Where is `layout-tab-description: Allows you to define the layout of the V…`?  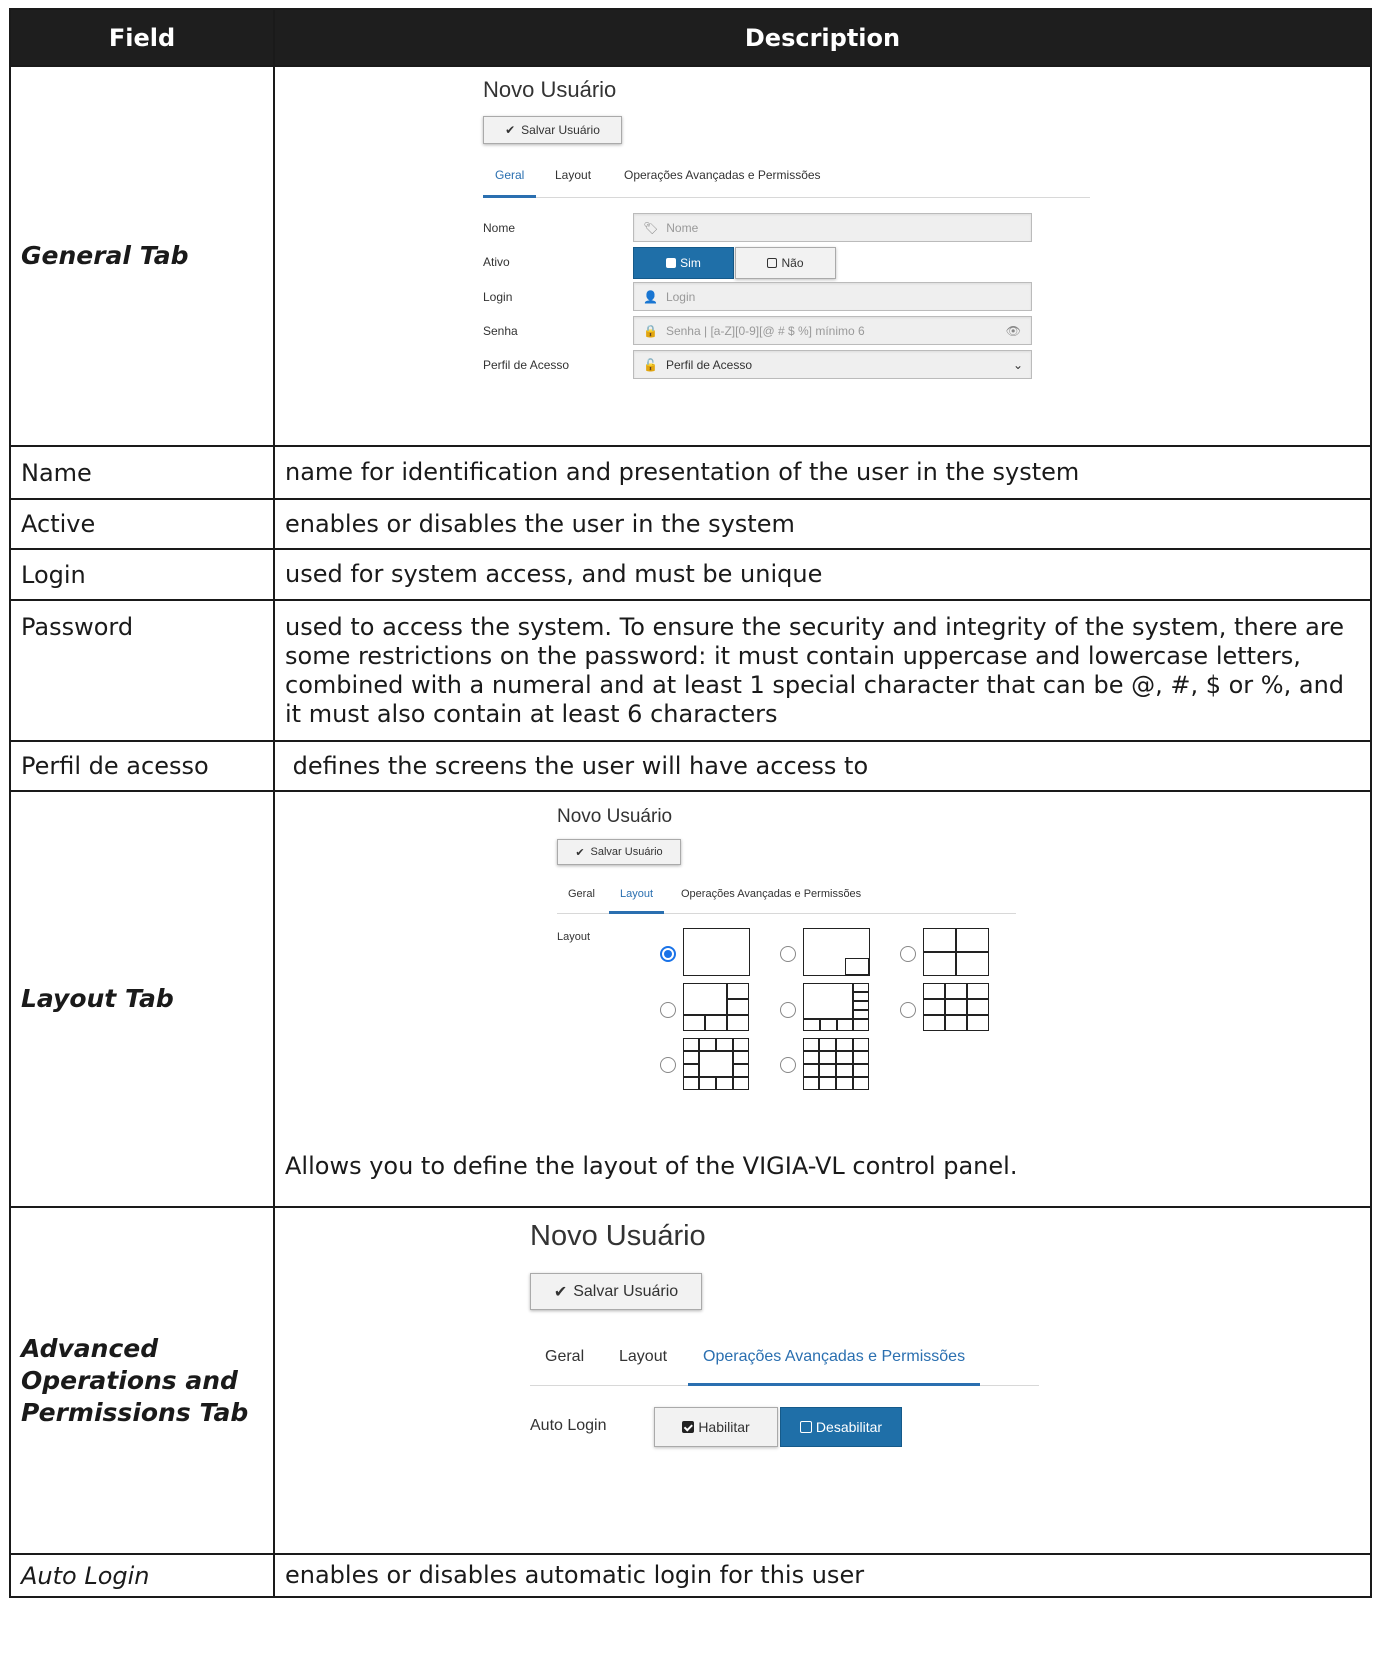
layout-tab-description: Allows you to define the layout of the V… is located at coordinates (651, 1166).